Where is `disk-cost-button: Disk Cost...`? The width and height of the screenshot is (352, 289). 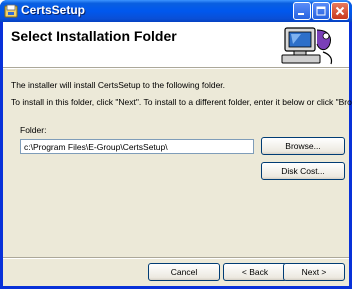
disk-cost-button: Disk Cost... is located at coordinates (303, 171).